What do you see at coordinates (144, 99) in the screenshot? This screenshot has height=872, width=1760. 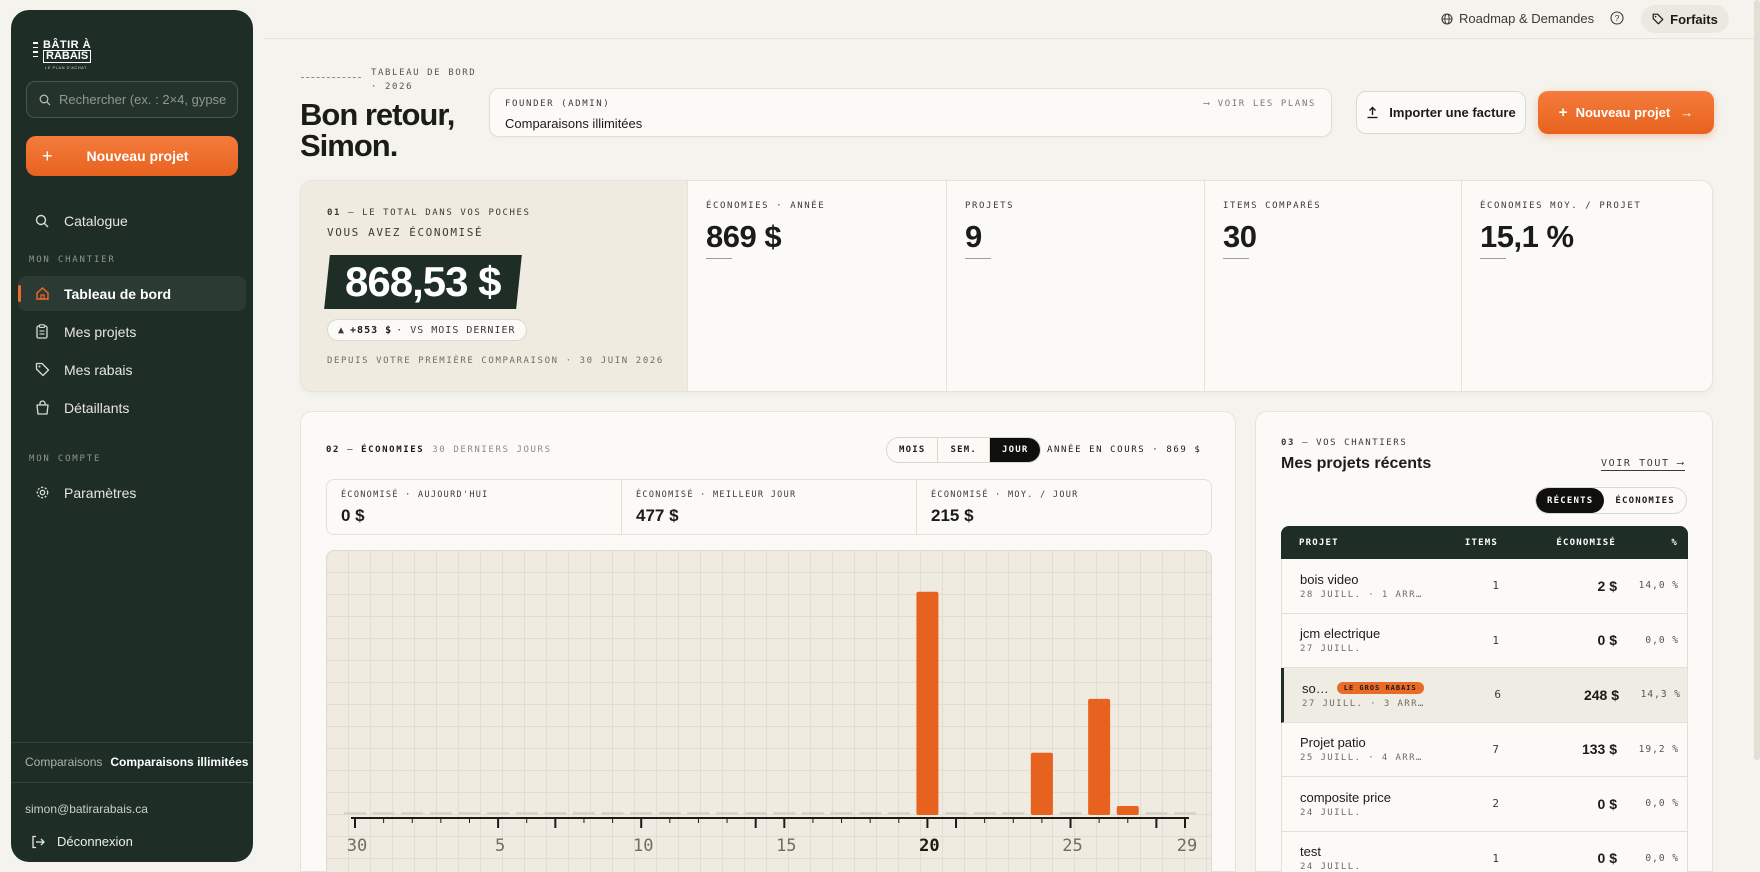 I see `search-input` at bounding box center [144, 99].